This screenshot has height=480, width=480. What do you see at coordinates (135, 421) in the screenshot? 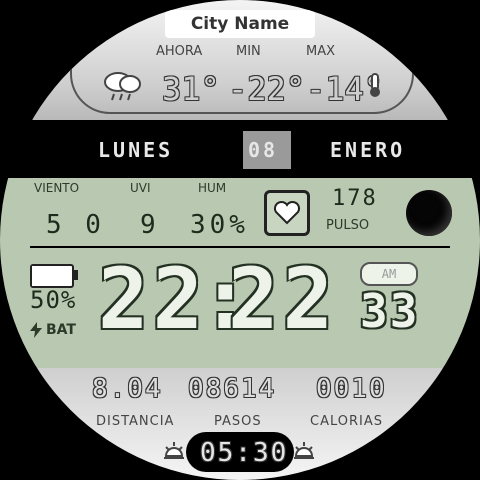
I see `distance-label: DISTANCIA` at bounding box center [135, 421].